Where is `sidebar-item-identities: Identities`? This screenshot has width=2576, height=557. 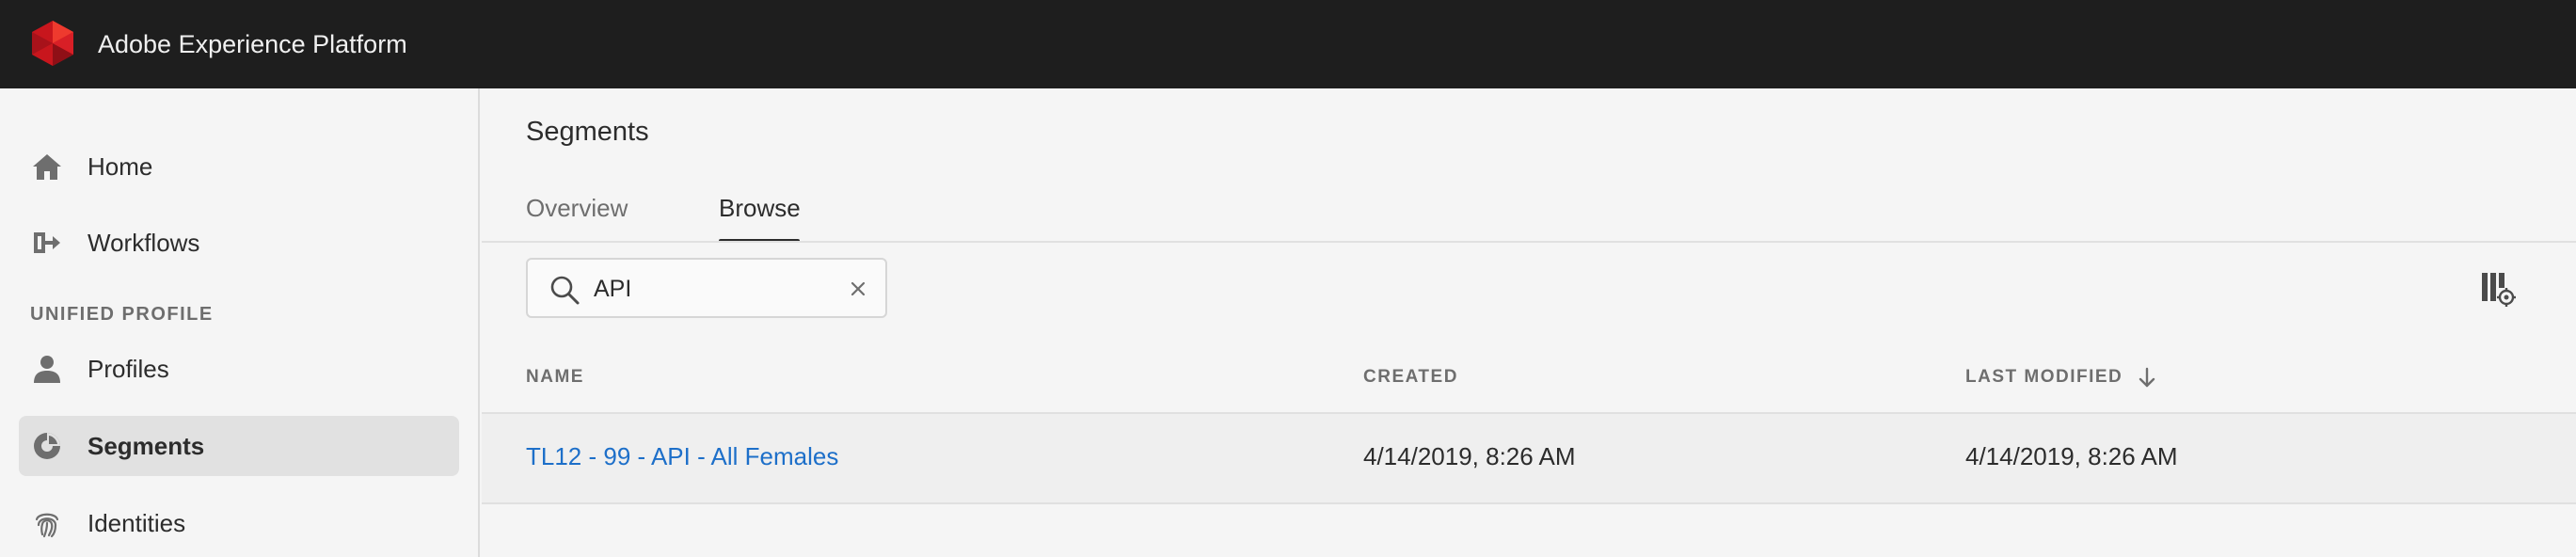
sidebar-item-identities: Identities is located at coordinates (239, 523).